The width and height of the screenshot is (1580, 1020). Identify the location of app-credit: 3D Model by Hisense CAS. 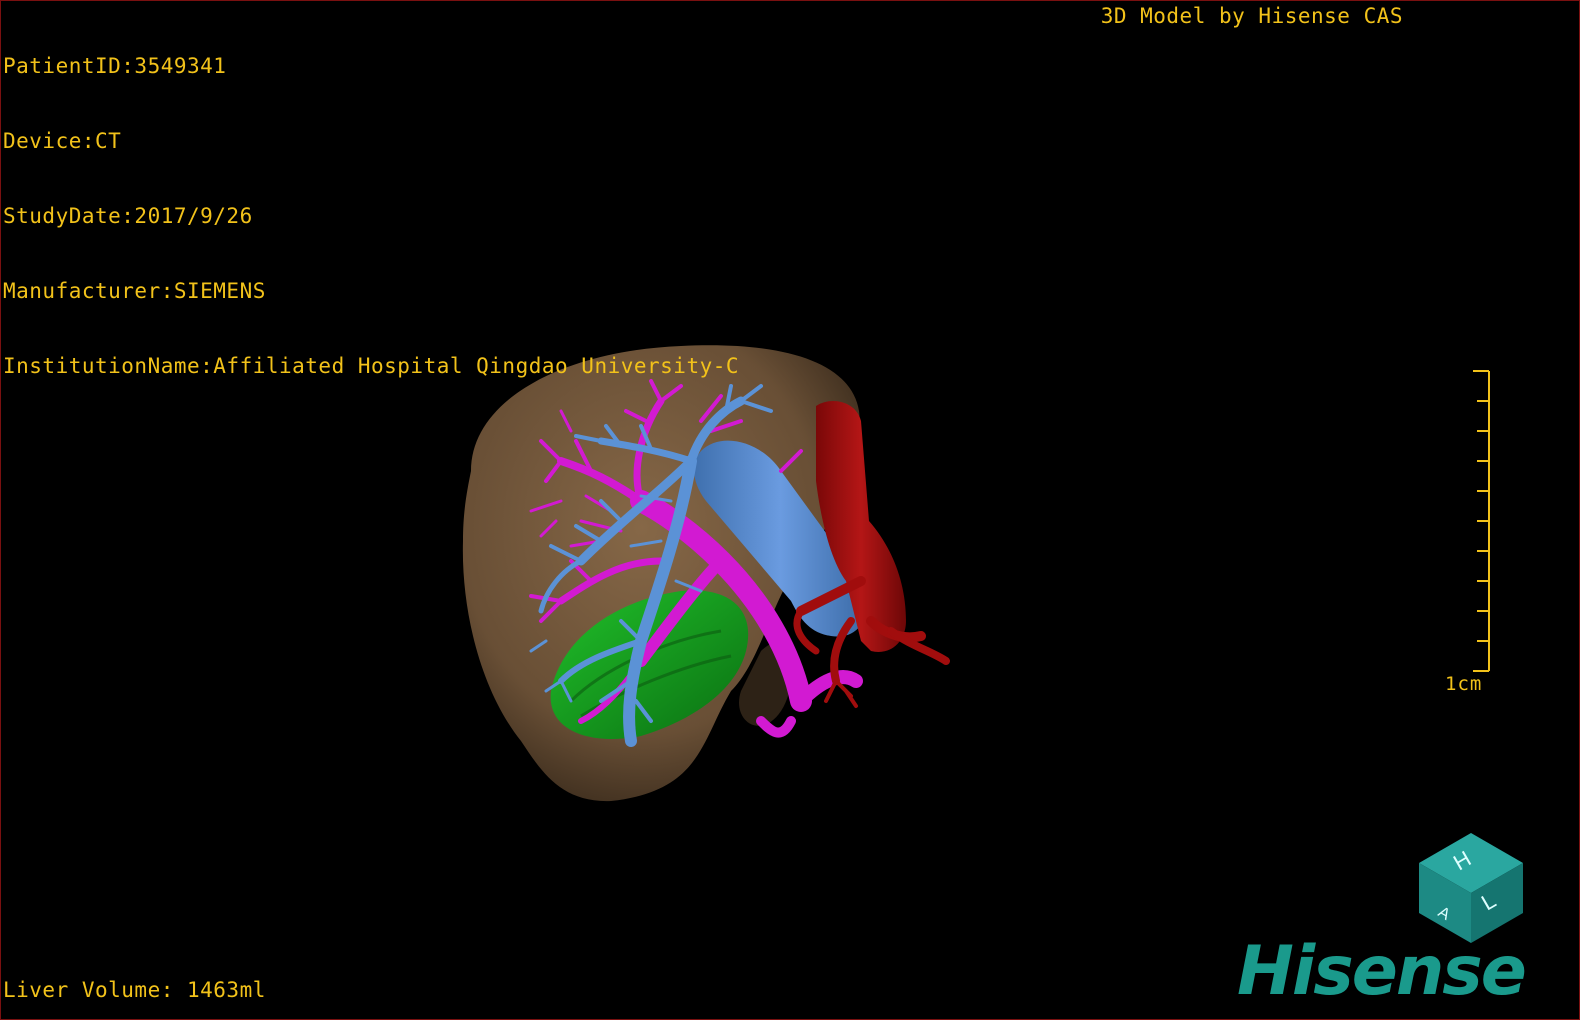
(1251, 16).